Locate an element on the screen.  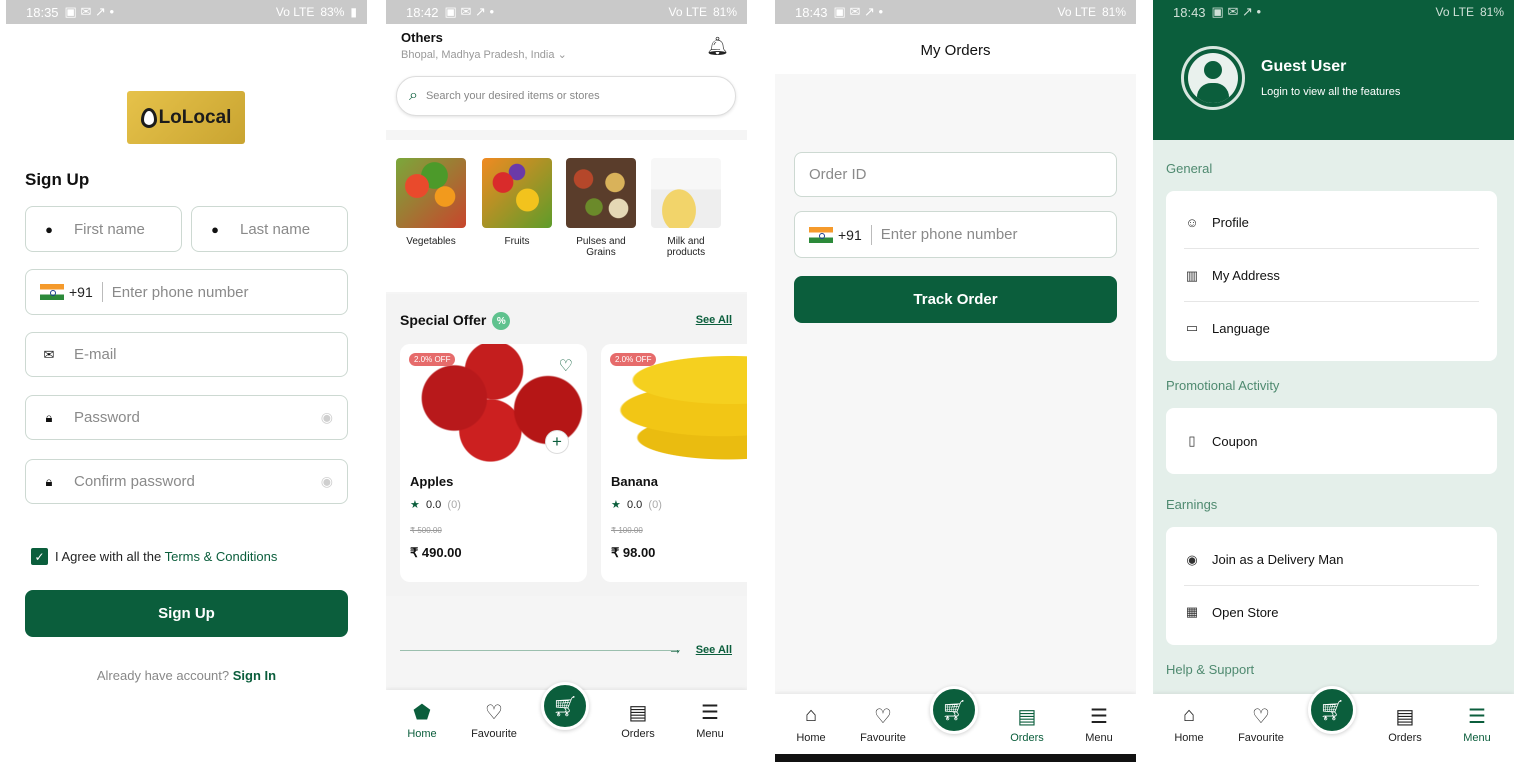
category-vegetables: Vegetables is located at coordinates (431, 202).